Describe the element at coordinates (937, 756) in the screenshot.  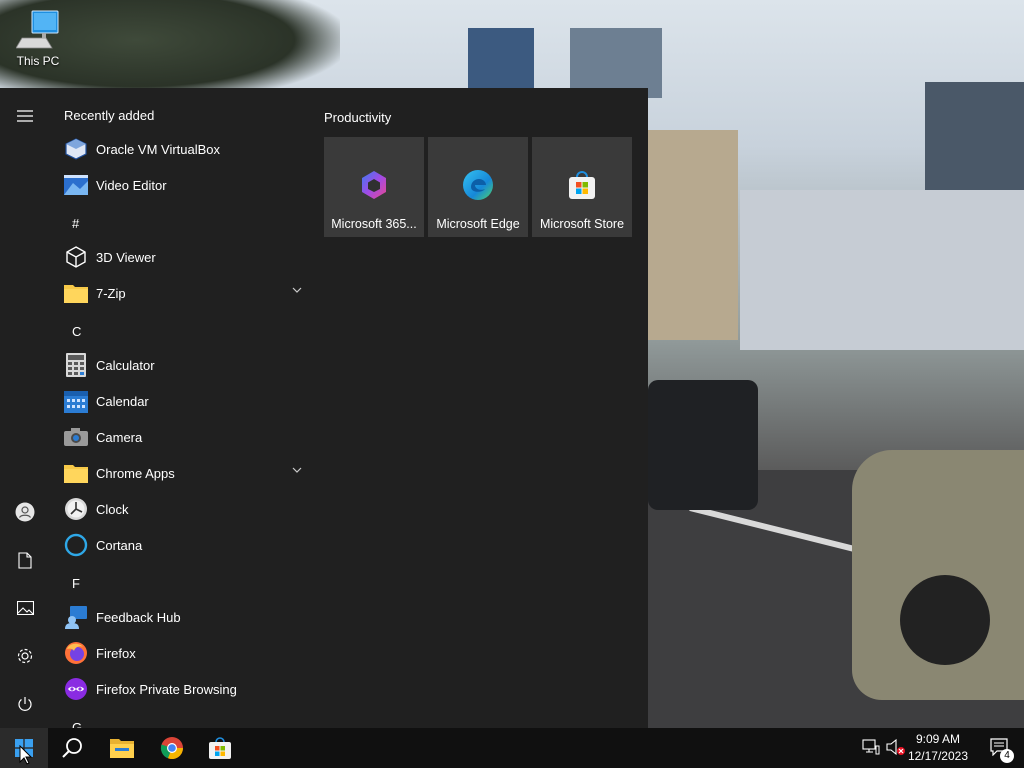
I see `clock-date: 12/17/2023` at that location.